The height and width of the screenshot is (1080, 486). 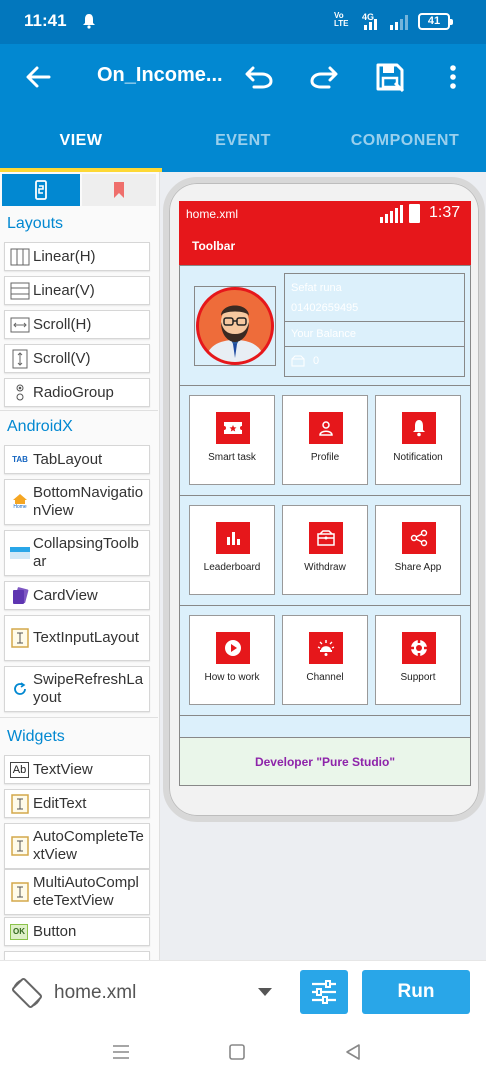 I want to click on card-notification: Notification, so click(x=418, y=440).